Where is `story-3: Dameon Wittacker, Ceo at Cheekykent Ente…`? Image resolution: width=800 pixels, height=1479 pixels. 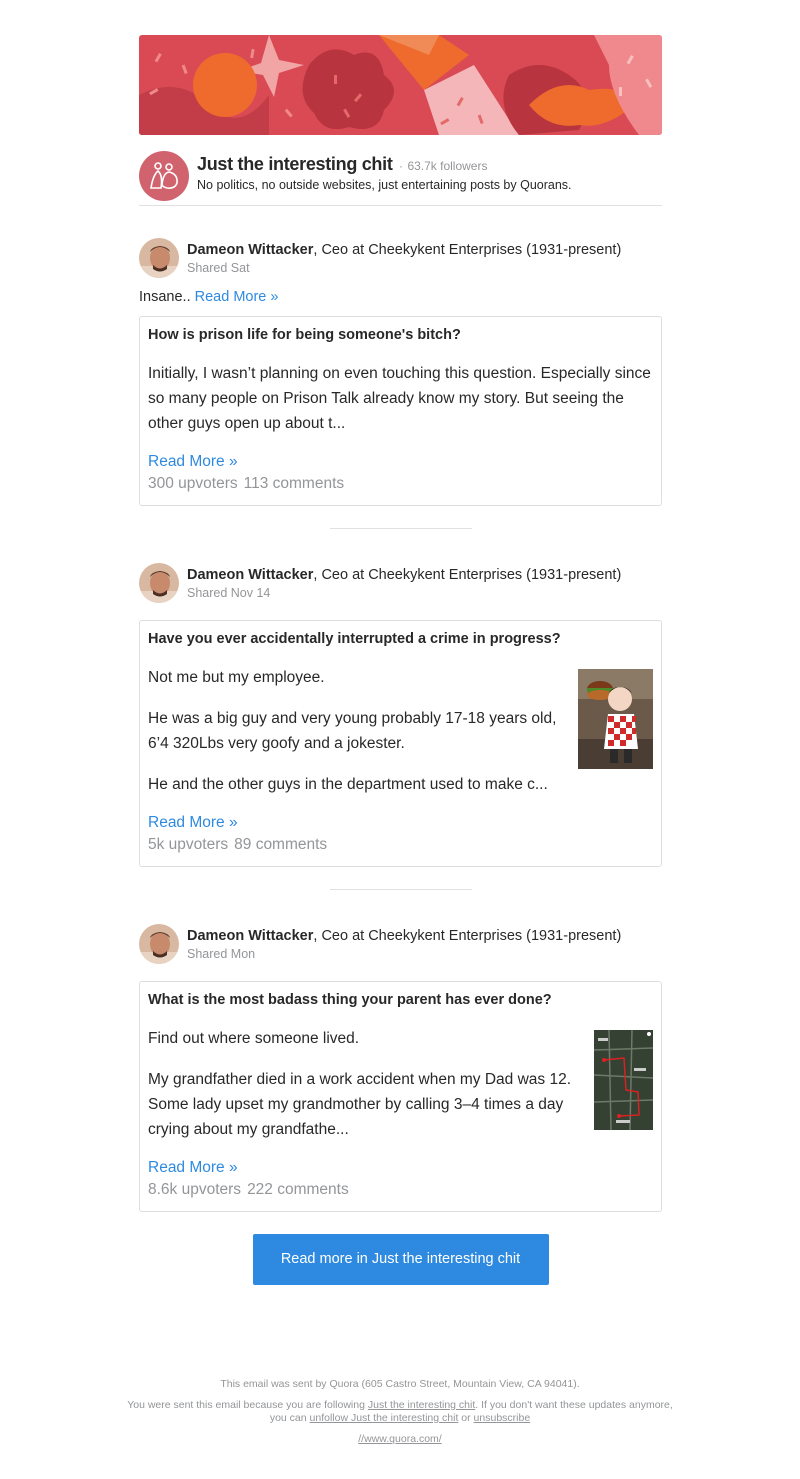
story-3: Dameon Wittacker, Ceo at Cheekykent Ente… is located at coordinates (400, 1068).